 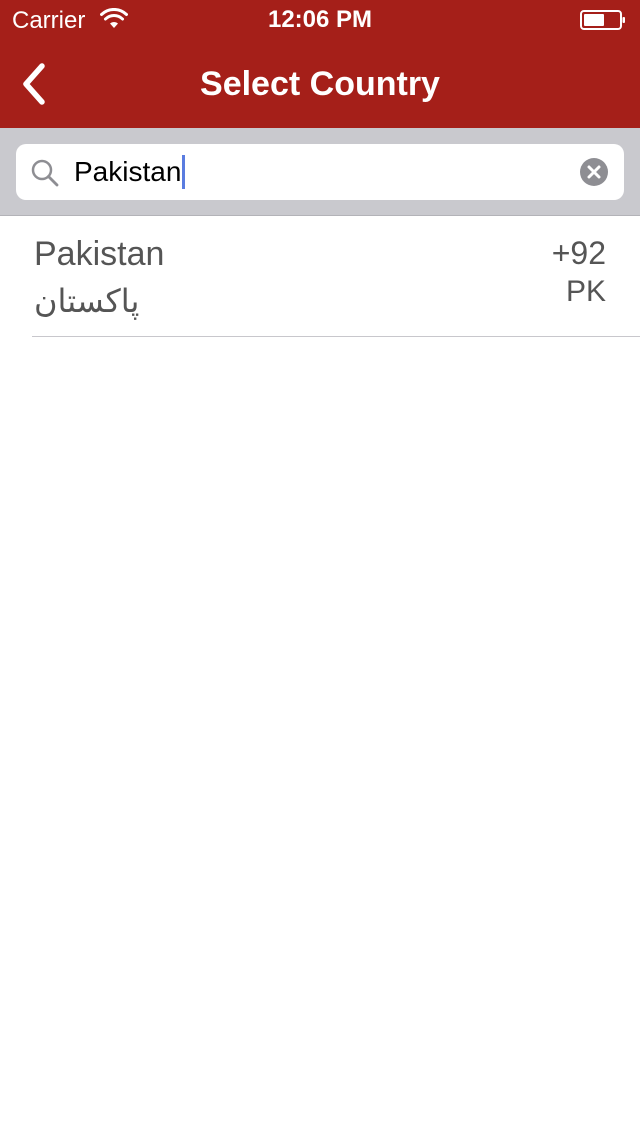 I want to click on country-iso-code: PK, so click(x=585, y=291).